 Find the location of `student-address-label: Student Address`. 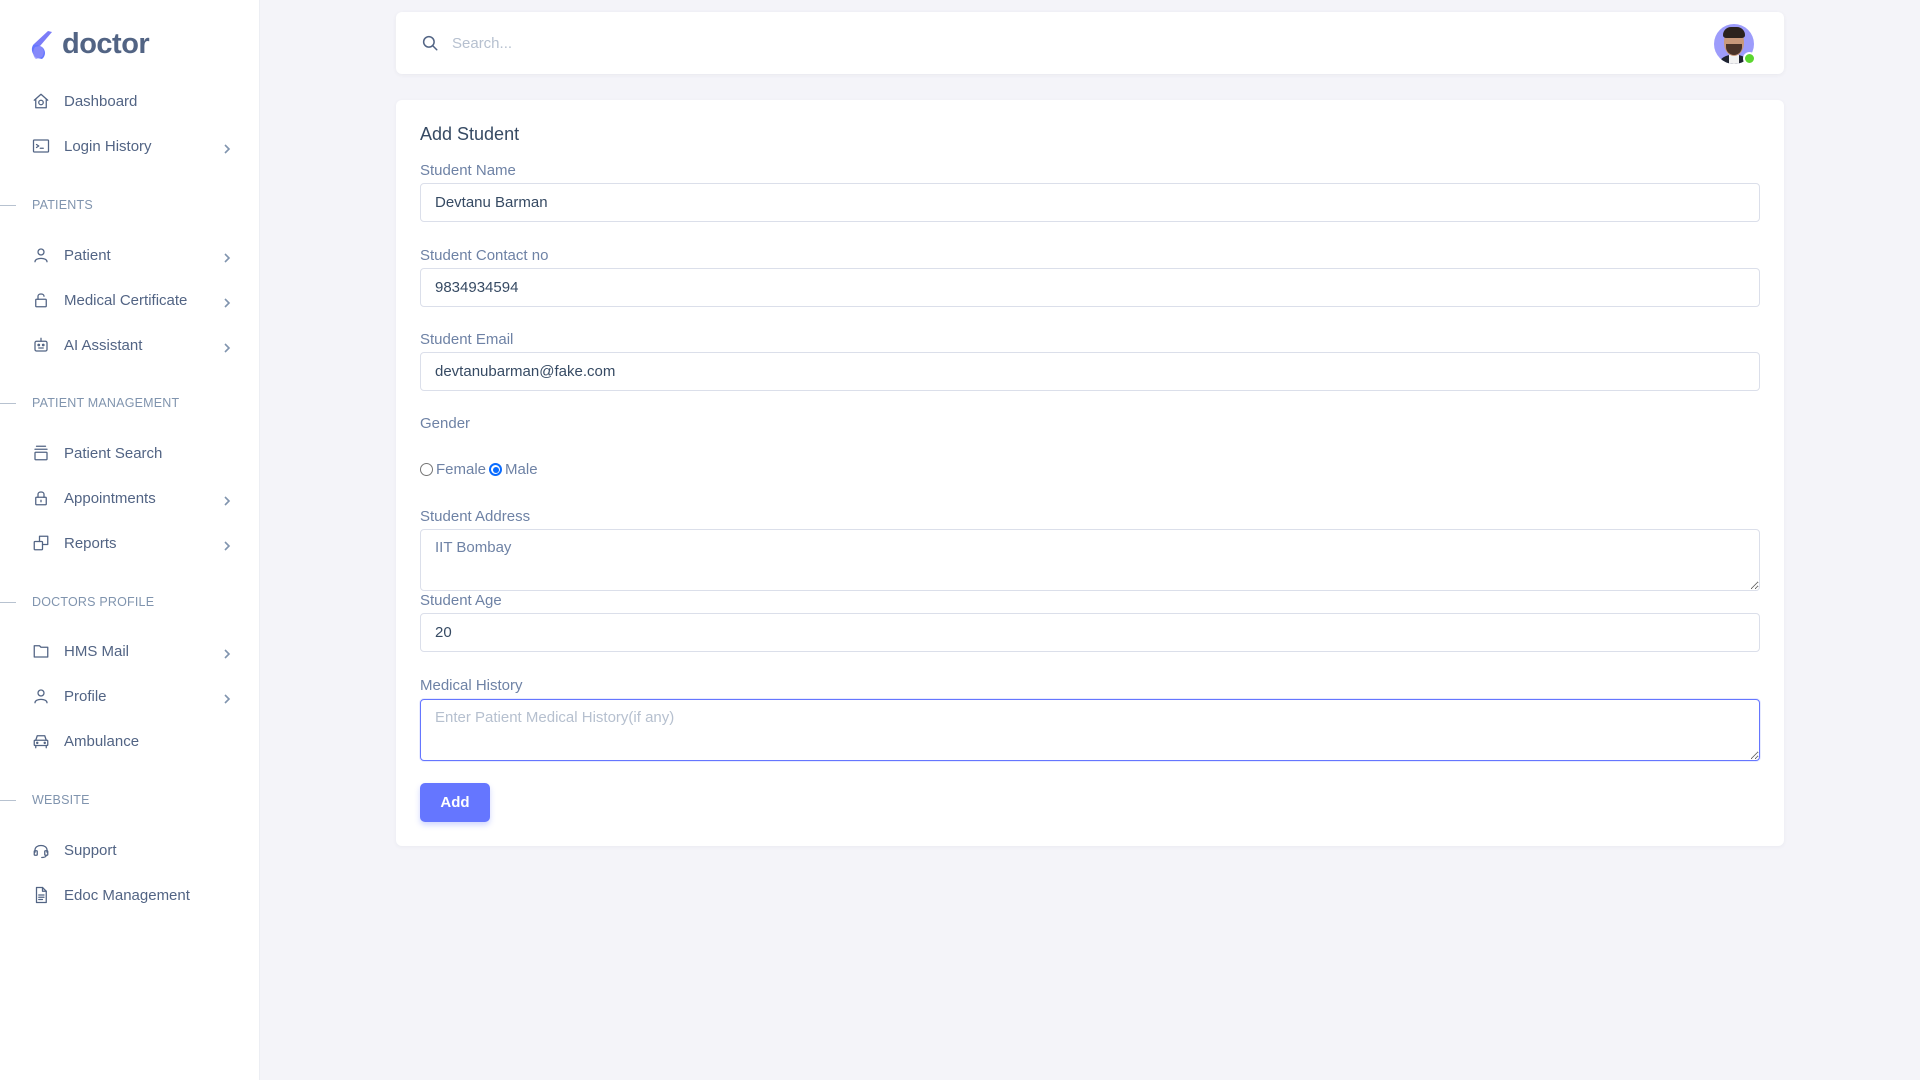

student-address-label: Student Address is located at coordinates (475, 516).